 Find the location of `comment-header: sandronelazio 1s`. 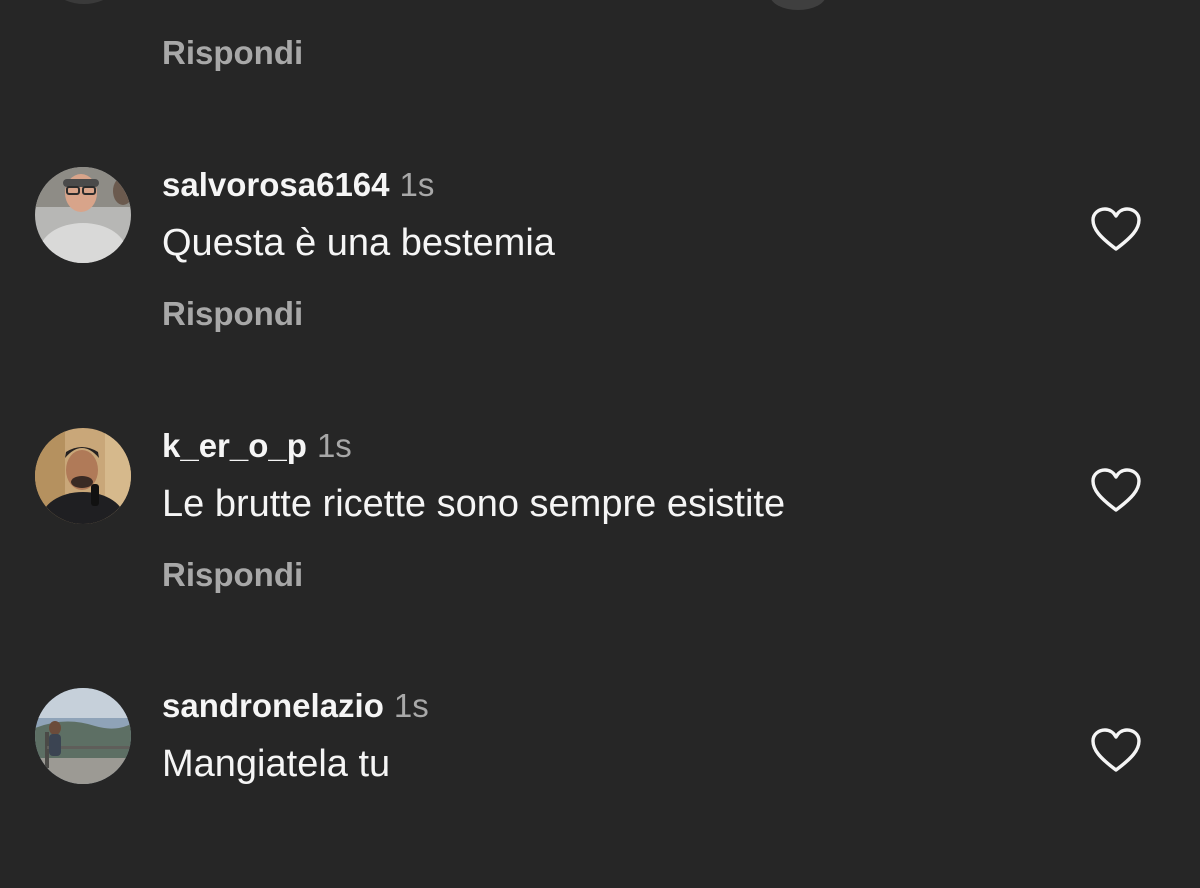

comment-header: sandronelazio 1s is located at coordinates (295, 706).